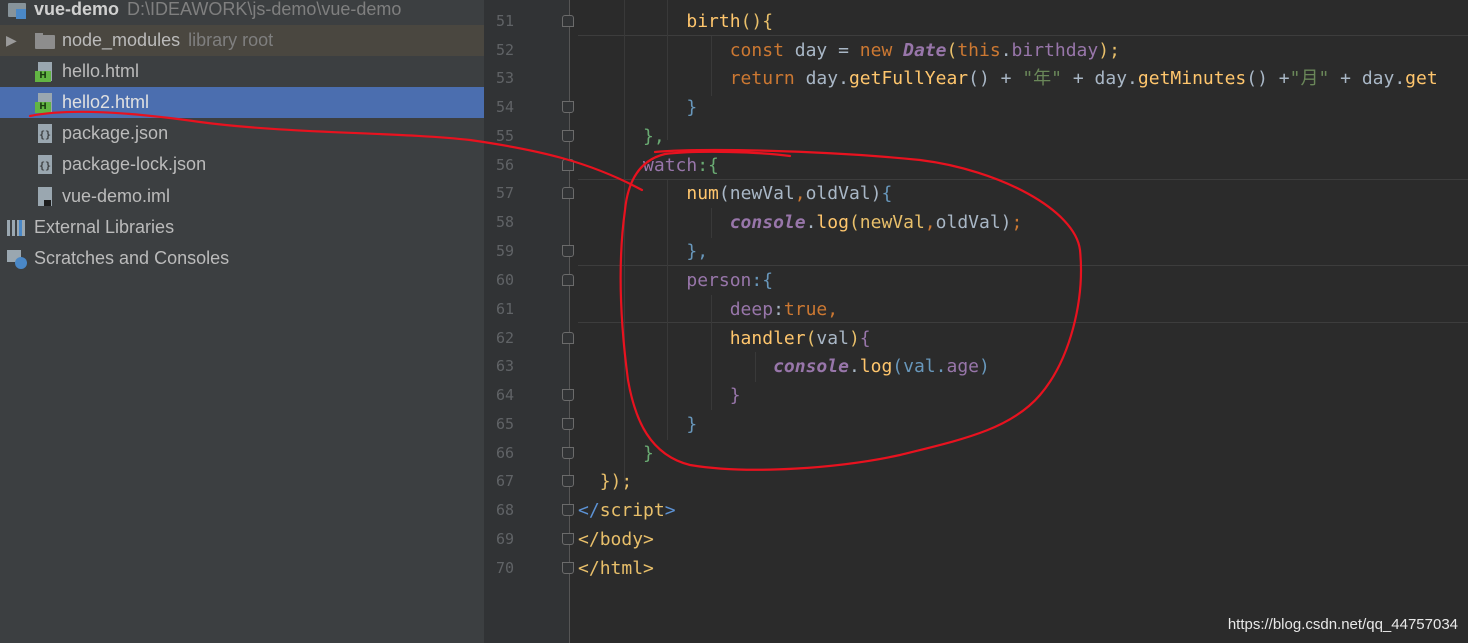 The width and height of the screenshot is (1468, 643). Describe the element at coordinates (621, 568) in the screenshot. I see `token: html` at that location.